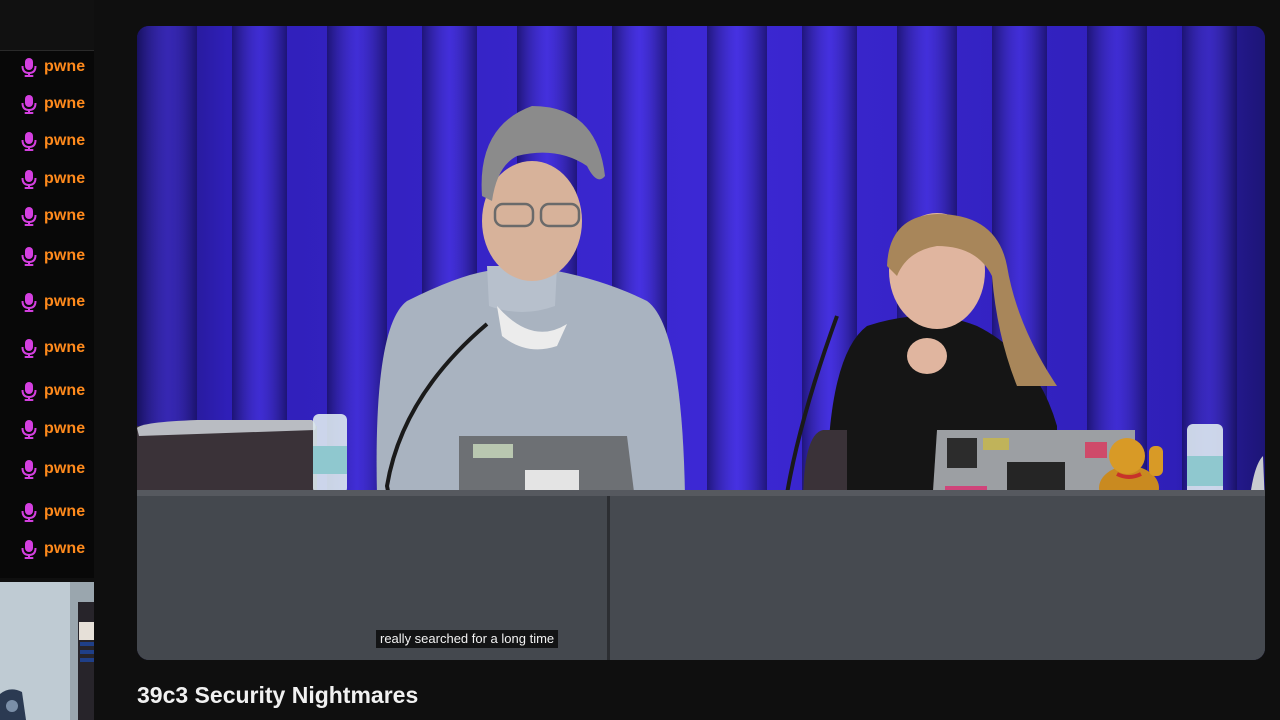 The height and width of the screenshot is (720, 1280). What do you see at coordinates (278, 695) in the screenshot?
I see `video-title: 39c3 Security Nightmares` at bounding box center [278, 695].